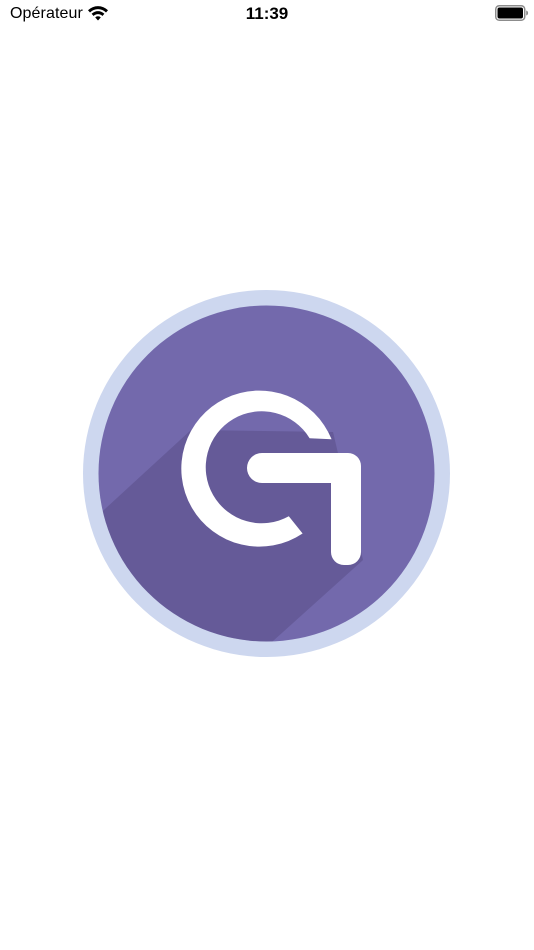  I want to click on status-bar: Opérateur 11:39, so click(267, 15).